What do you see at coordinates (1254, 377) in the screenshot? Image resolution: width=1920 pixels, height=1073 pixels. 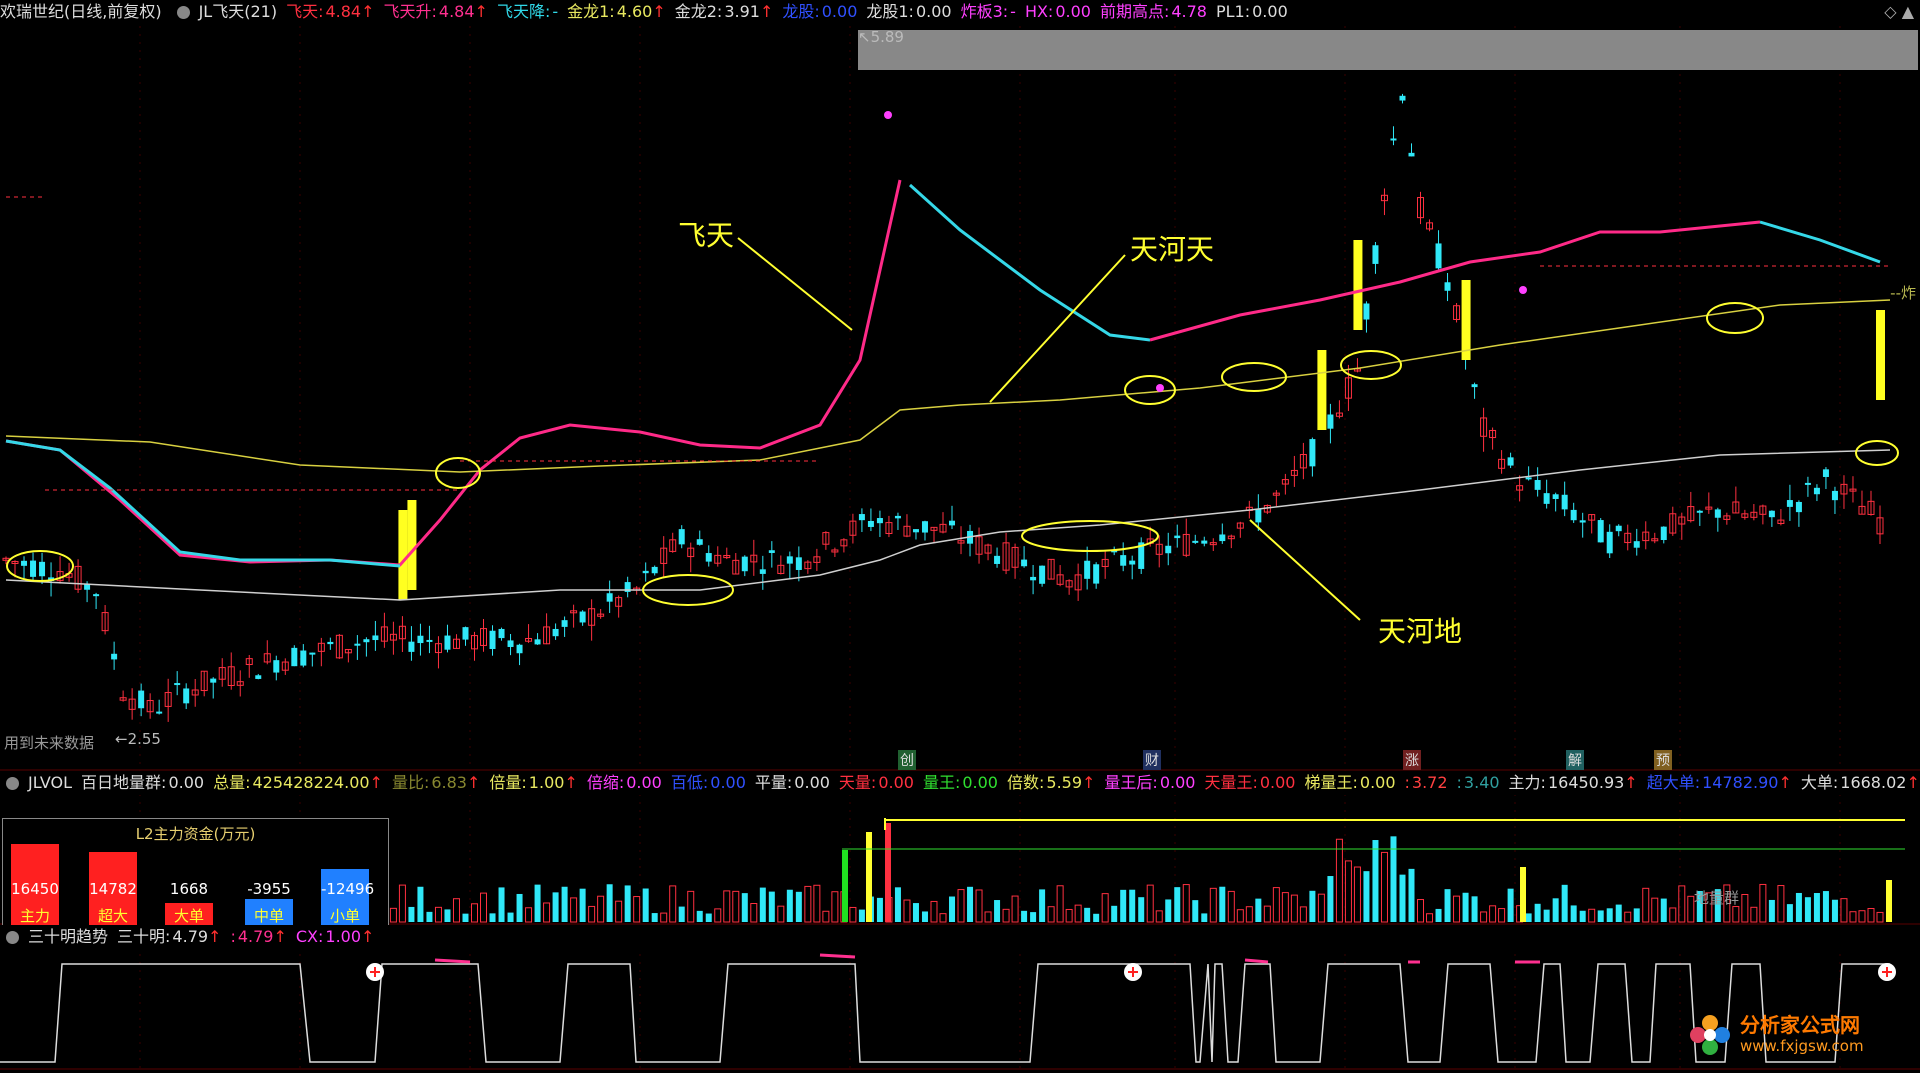 I see `highlight-ellipse` at bounding box center [1254, 377].